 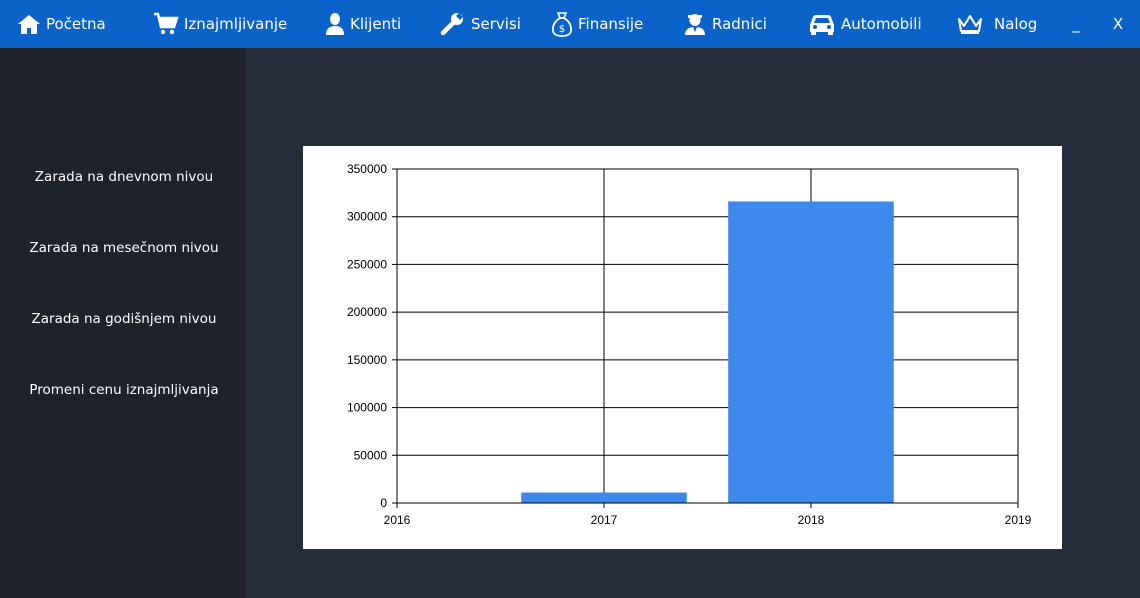 What do you see at coordinates (1118, 24) in the screenshot?
I see `close-button: X` at bounding box center [1118, 24].